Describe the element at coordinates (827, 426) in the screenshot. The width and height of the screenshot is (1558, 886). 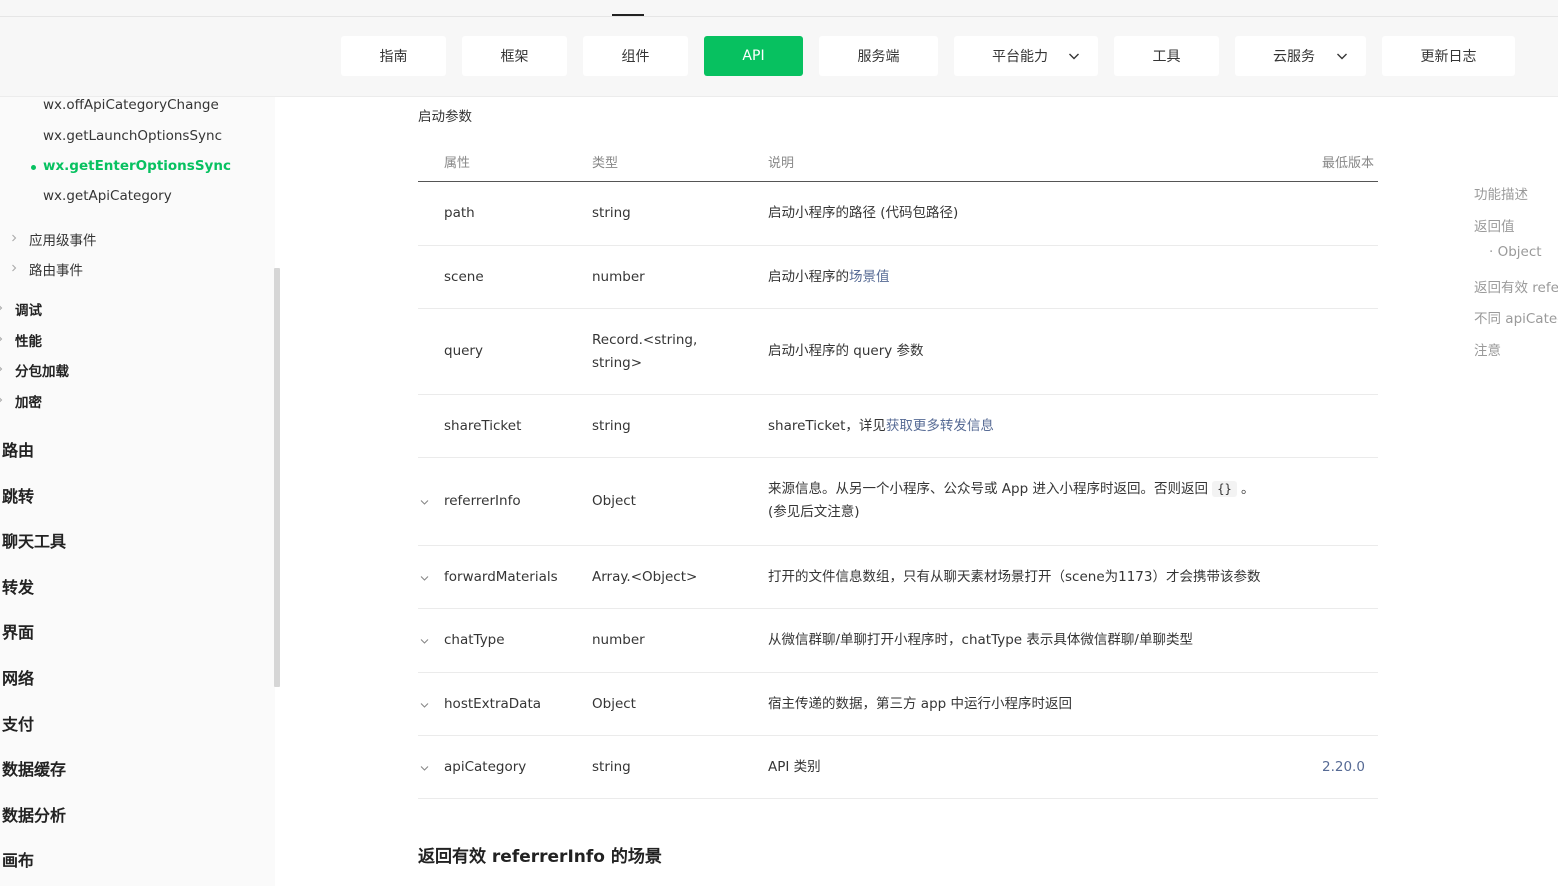
I see `desc-text: shareTicket，详见` at that location.